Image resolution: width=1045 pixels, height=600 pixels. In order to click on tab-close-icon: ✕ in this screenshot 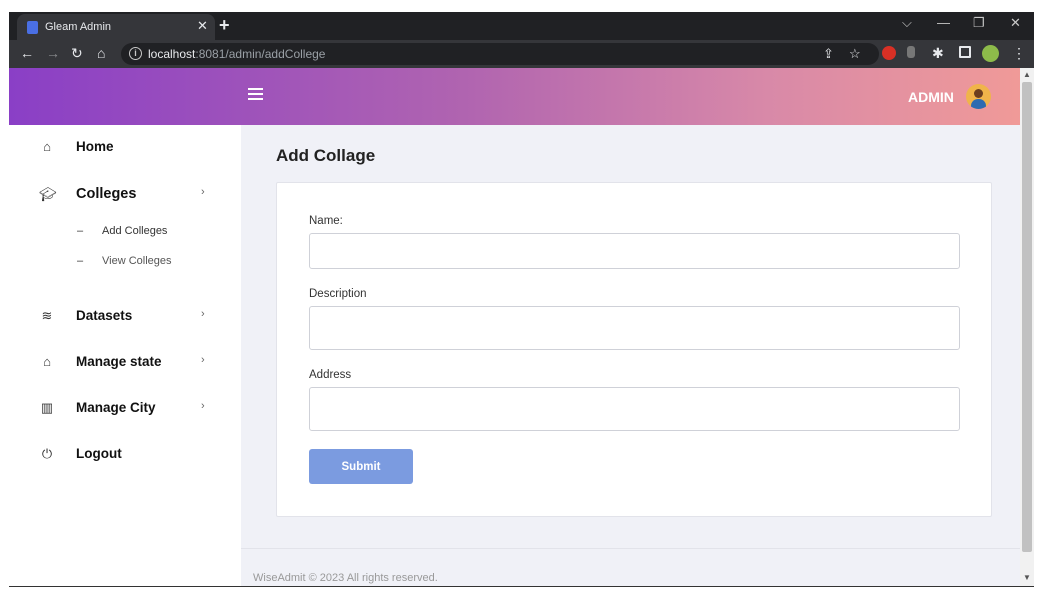, I will do `click(202, 26)`.